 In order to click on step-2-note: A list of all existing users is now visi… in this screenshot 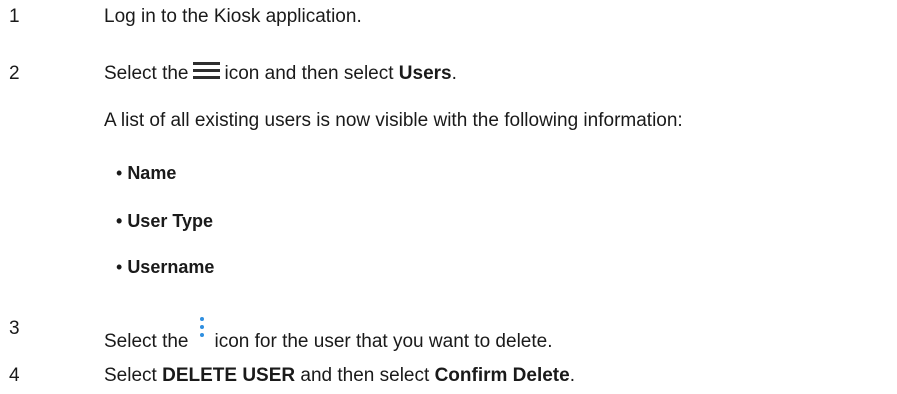, I will do `click(393, 120)`.